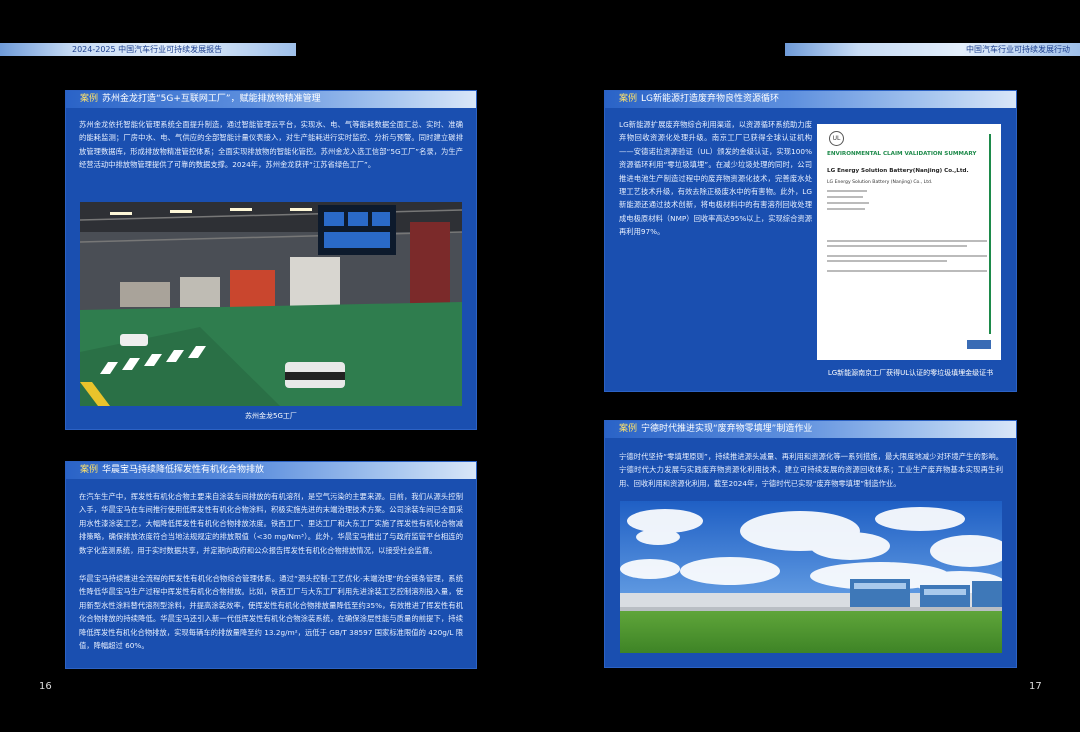  What do you see at coordinates (836, 138) in the screenshot?
I see `ul-logo-icon: UL` at bounding box center [836, 138].